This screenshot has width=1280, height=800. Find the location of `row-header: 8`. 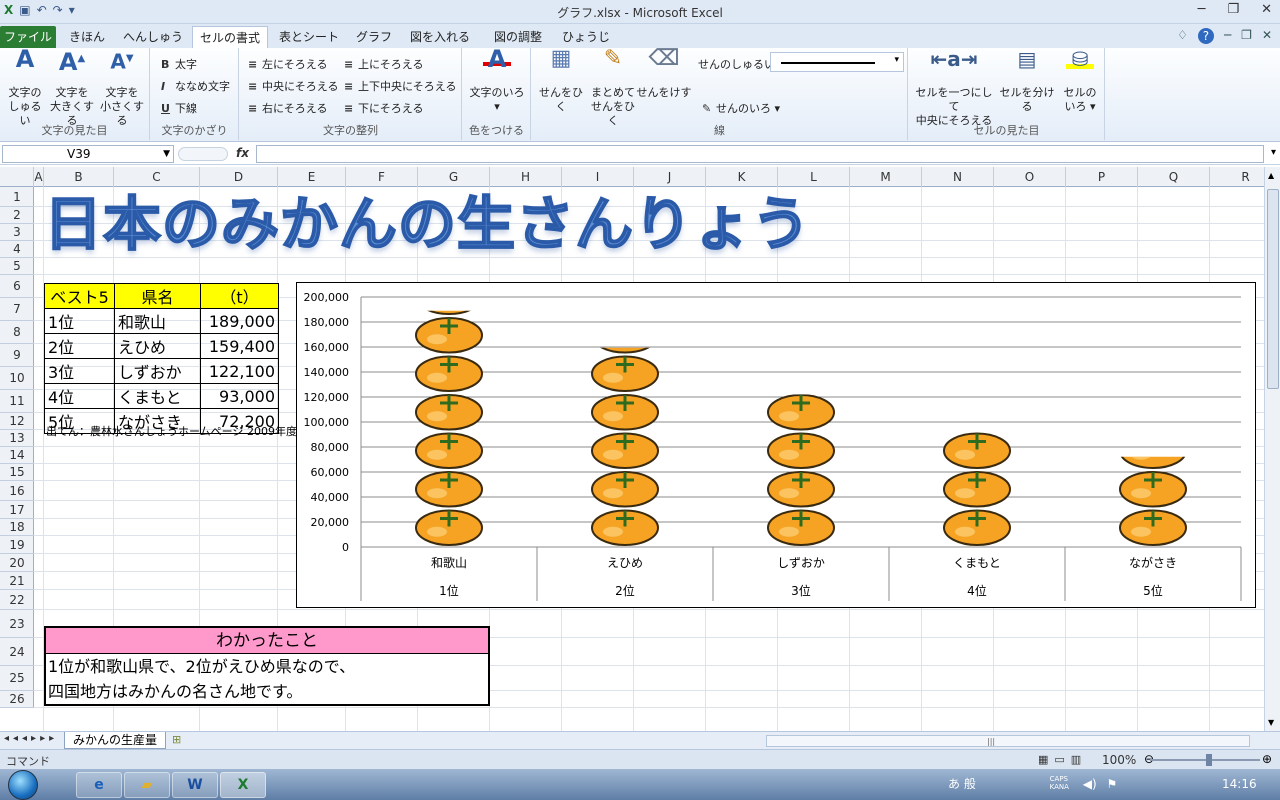

row-header: 8 is located at coordinates (17, 332).